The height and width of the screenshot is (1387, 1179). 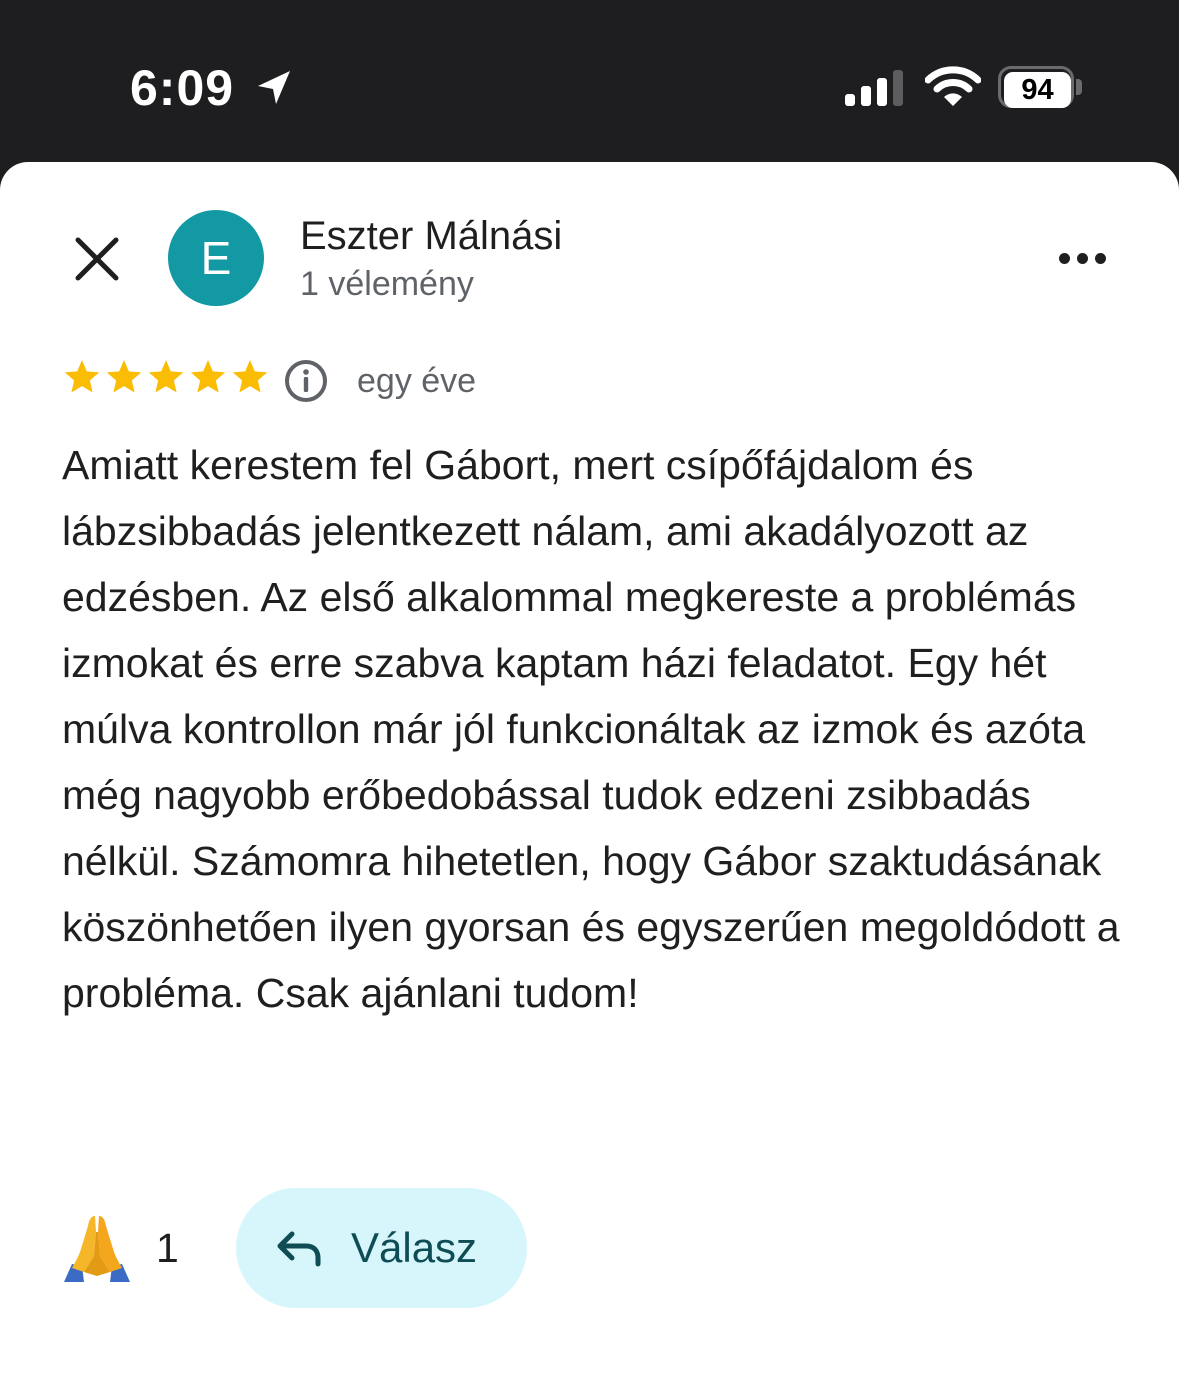 I want to click on battery-tip, so click(x=1079, y=87).